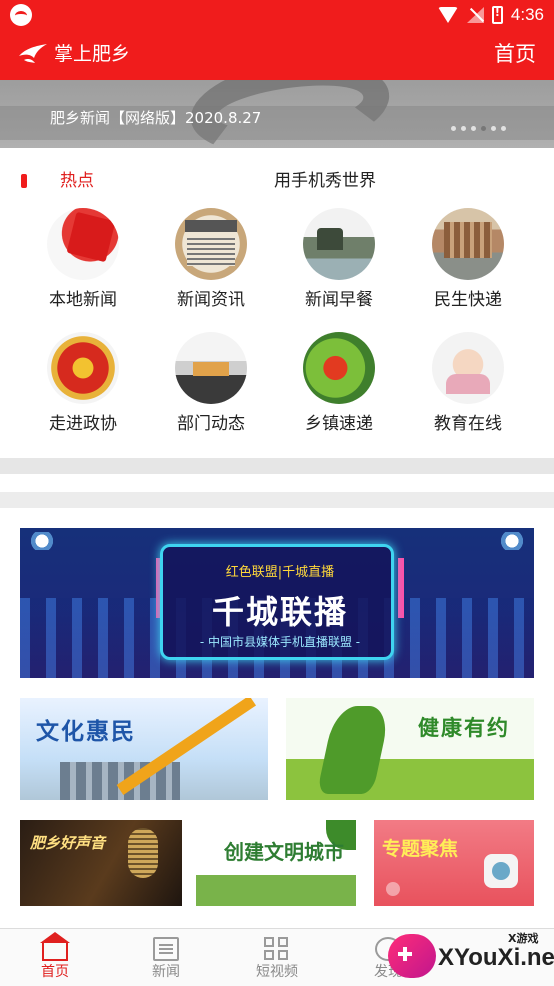  Describe the element at coordinates (277, 55) in the screenshot. I see `app-bar: 掌上肥乡 首页` at that location.